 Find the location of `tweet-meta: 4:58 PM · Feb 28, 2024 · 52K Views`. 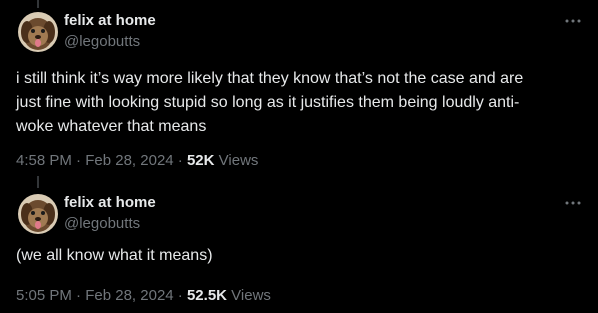

tweet-meta: 4:58 PM · Feb 28, 2024 · 52K Views is located at coordinates (137, 160).